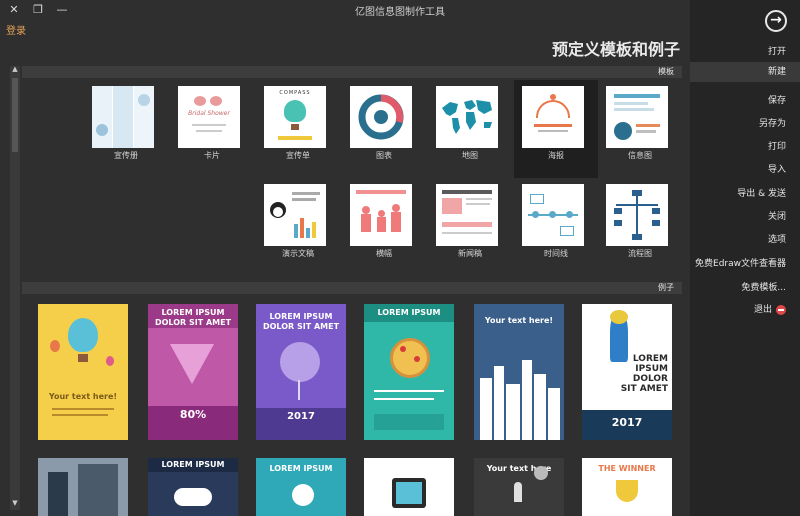 Image resolution: width=800 pixels, height=516 pixels. I want to click on page-title: 预定义模板和例子, so click(615, 49).